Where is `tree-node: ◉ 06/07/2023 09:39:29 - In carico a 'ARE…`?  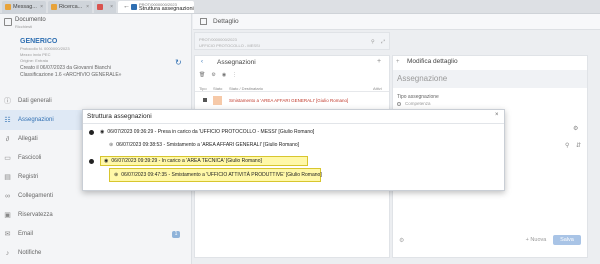 tree-node: ◉ 06/07/2023 09:39:29 - In carico a 'ARE… is located at coordinates (198, 161).